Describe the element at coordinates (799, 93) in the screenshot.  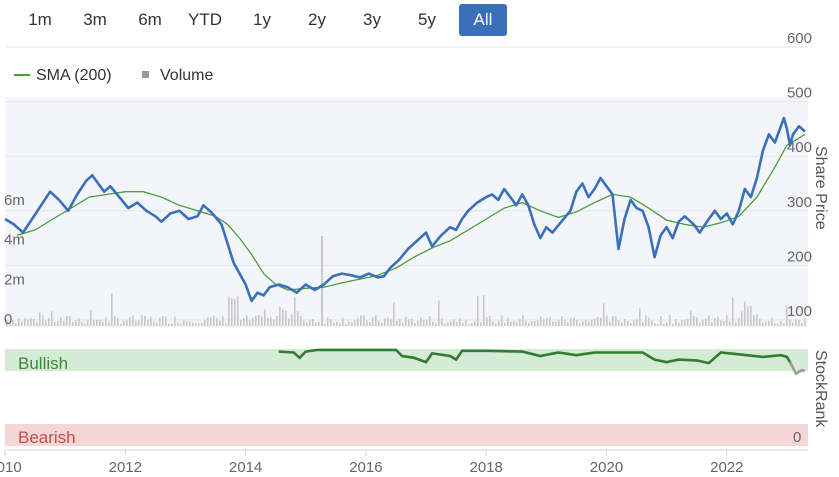
I see `price-tick-label: 500` at that location.